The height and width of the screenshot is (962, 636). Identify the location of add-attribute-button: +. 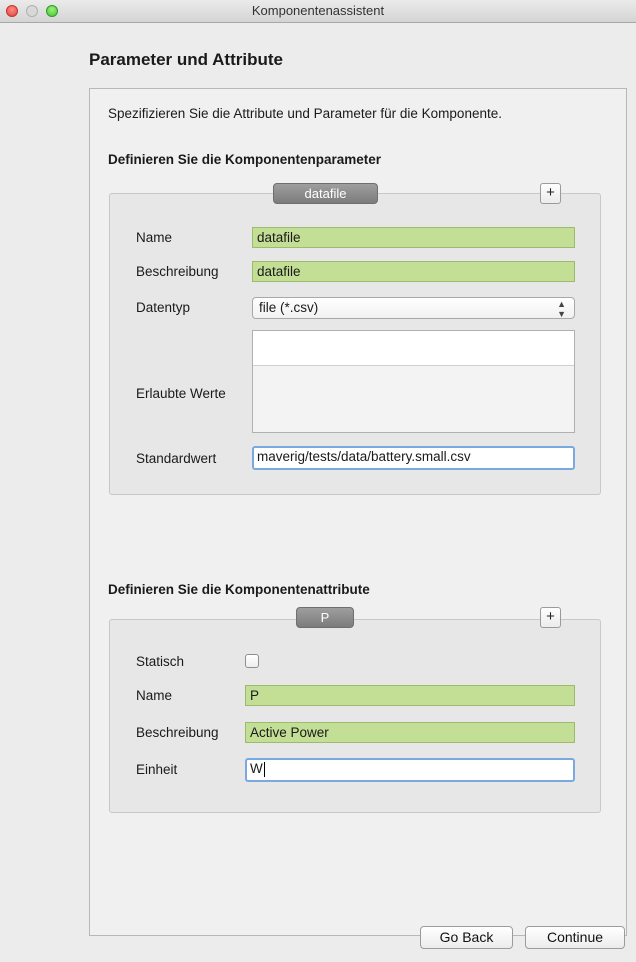
(550, 617).